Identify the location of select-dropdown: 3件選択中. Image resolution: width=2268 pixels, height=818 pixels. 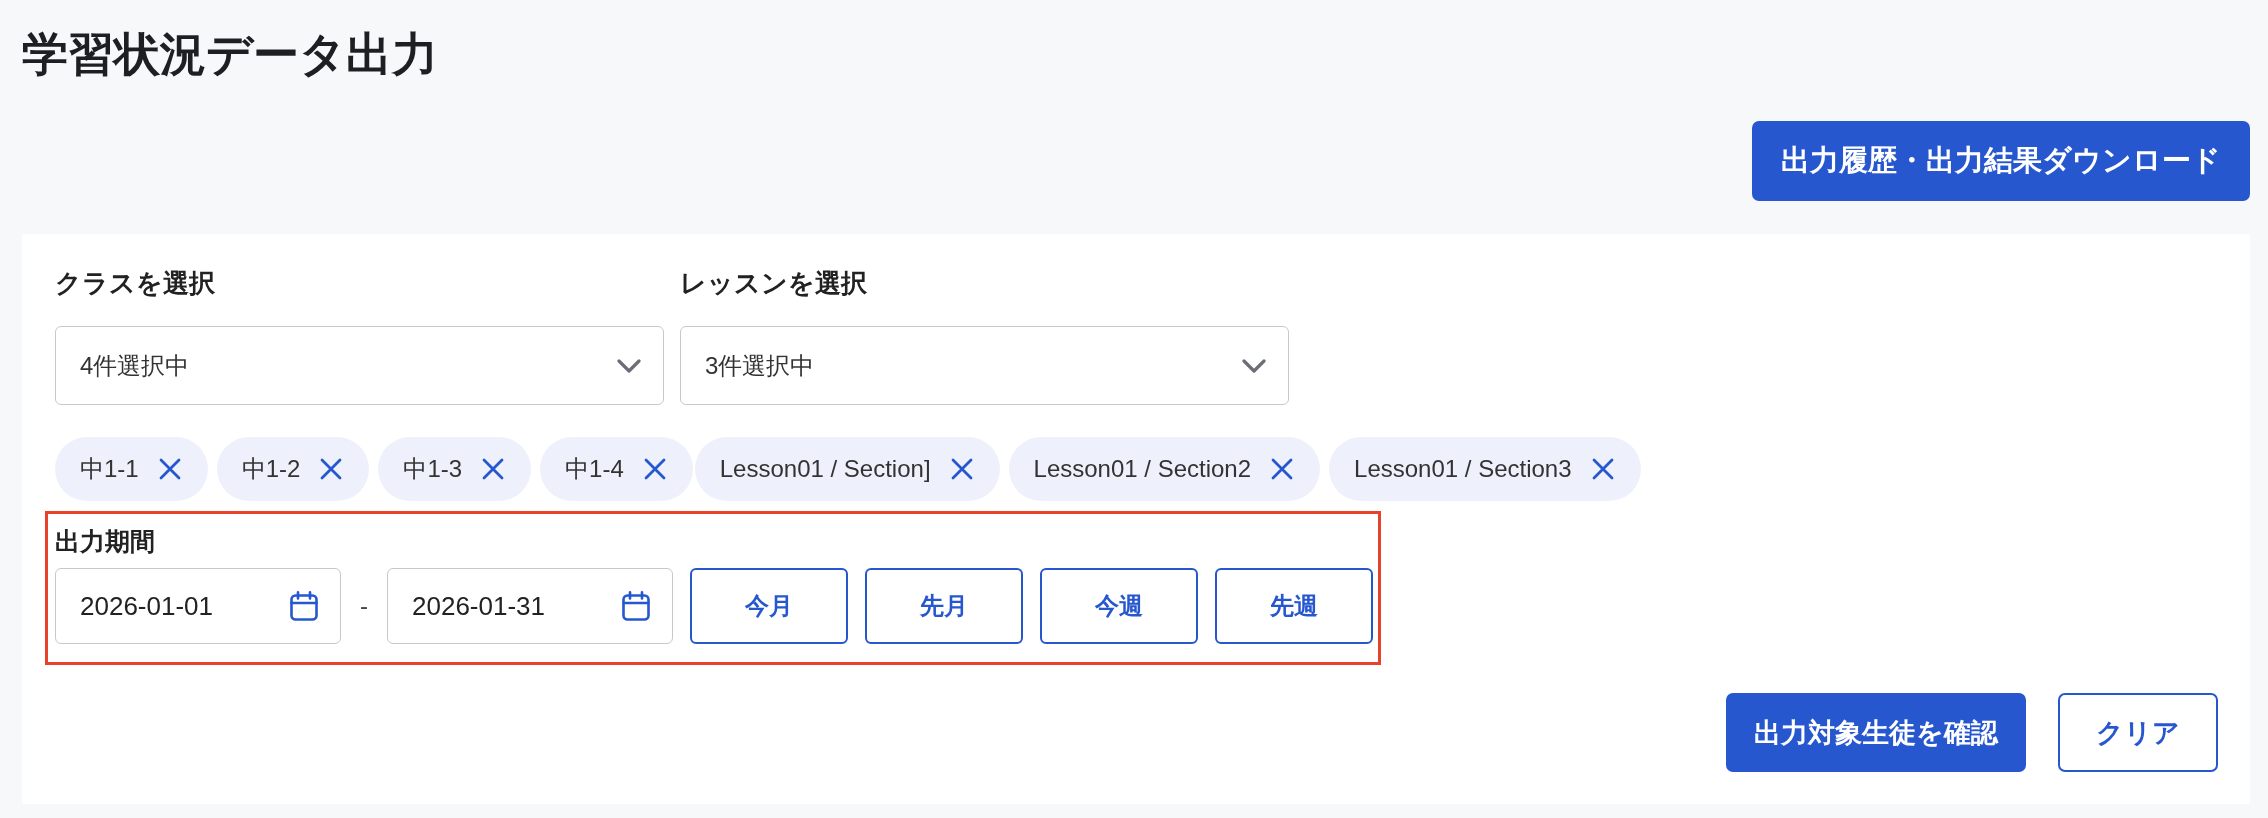
(984, 365).